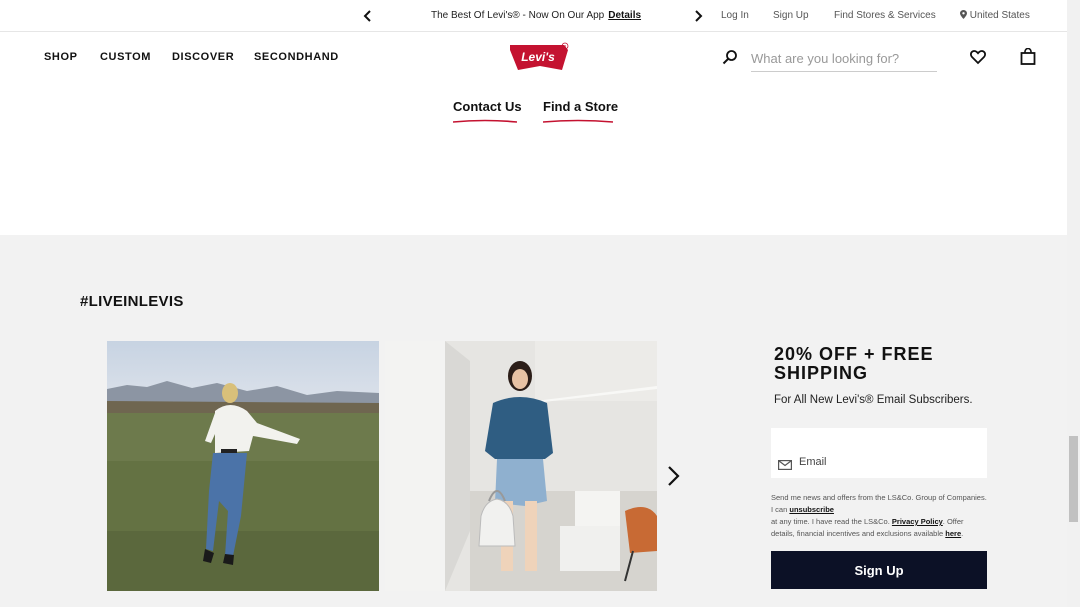  What do you see at coordinates (963, 14) in the screenshot?
I see `location-pin-icon` at bounding box center [963, 14].